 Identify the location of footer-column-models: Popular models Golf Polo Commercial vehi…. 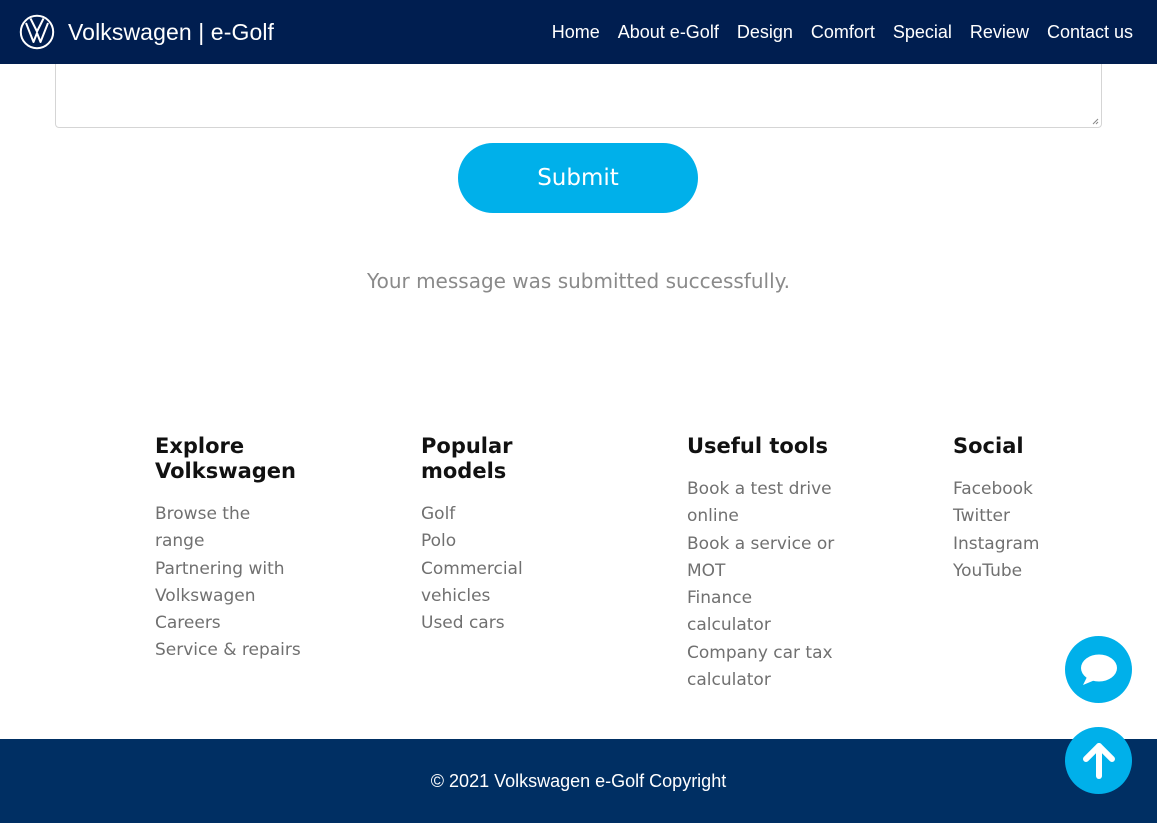
(477, 535).